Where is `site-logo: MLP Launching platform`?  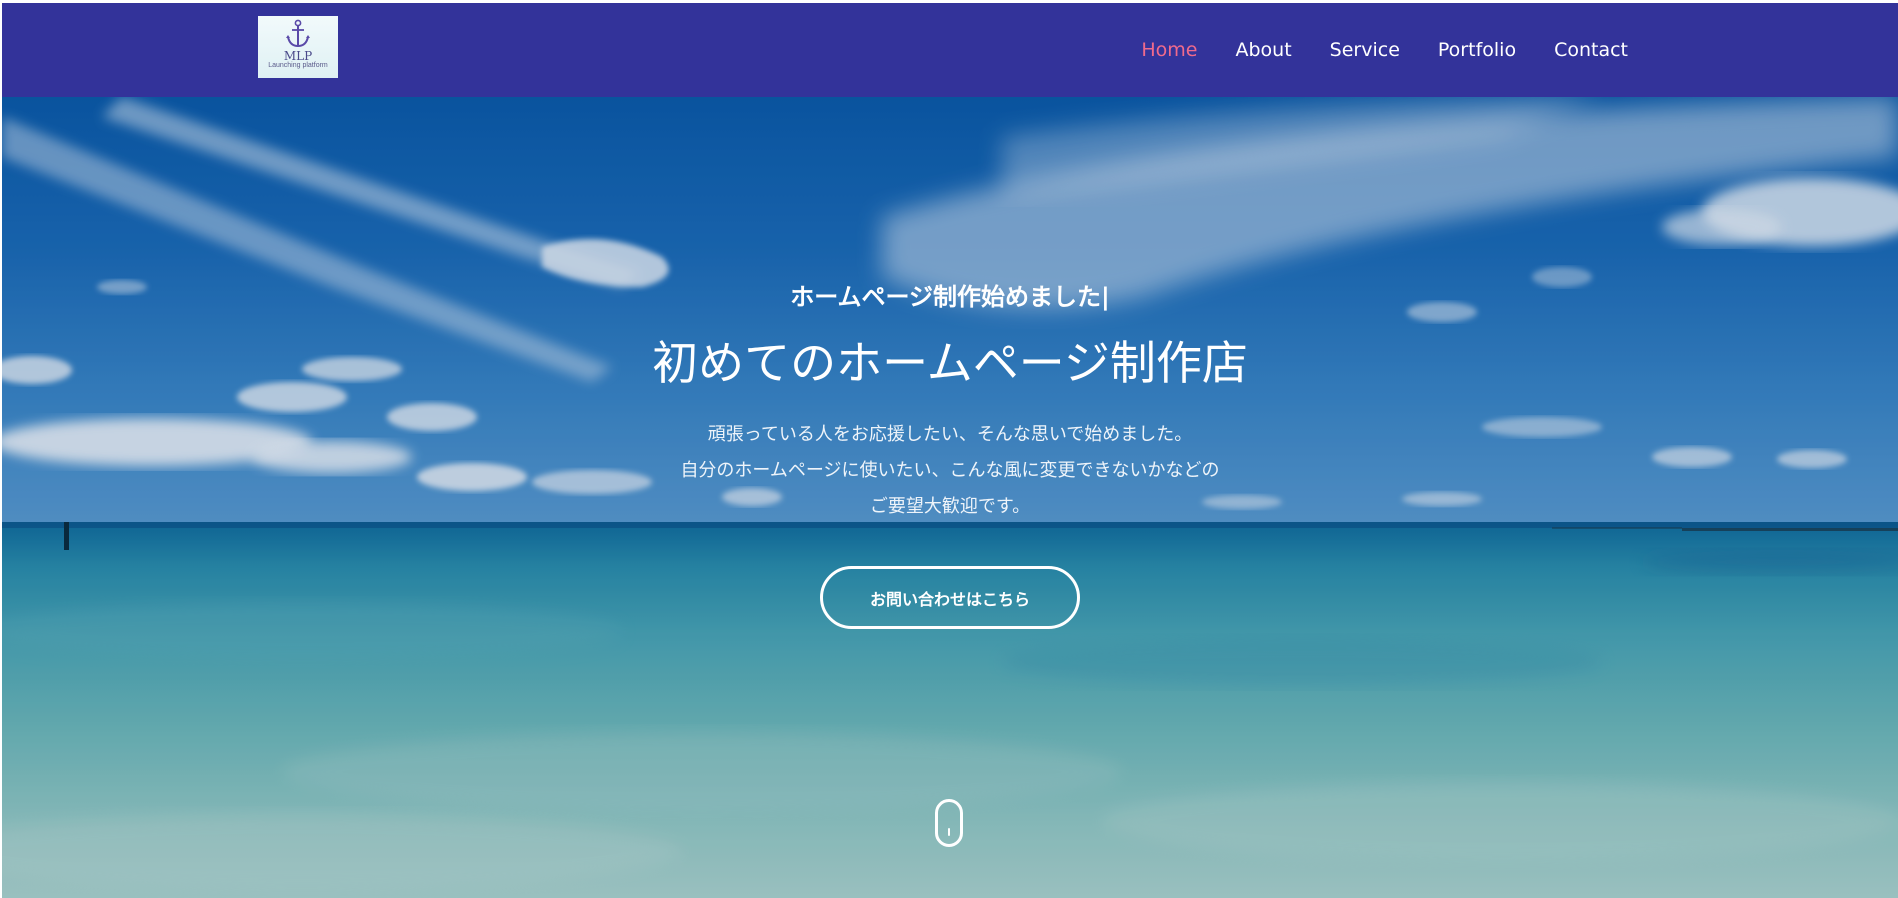 site-logo: MLP Launching platform is located at coordinates (298, 47).